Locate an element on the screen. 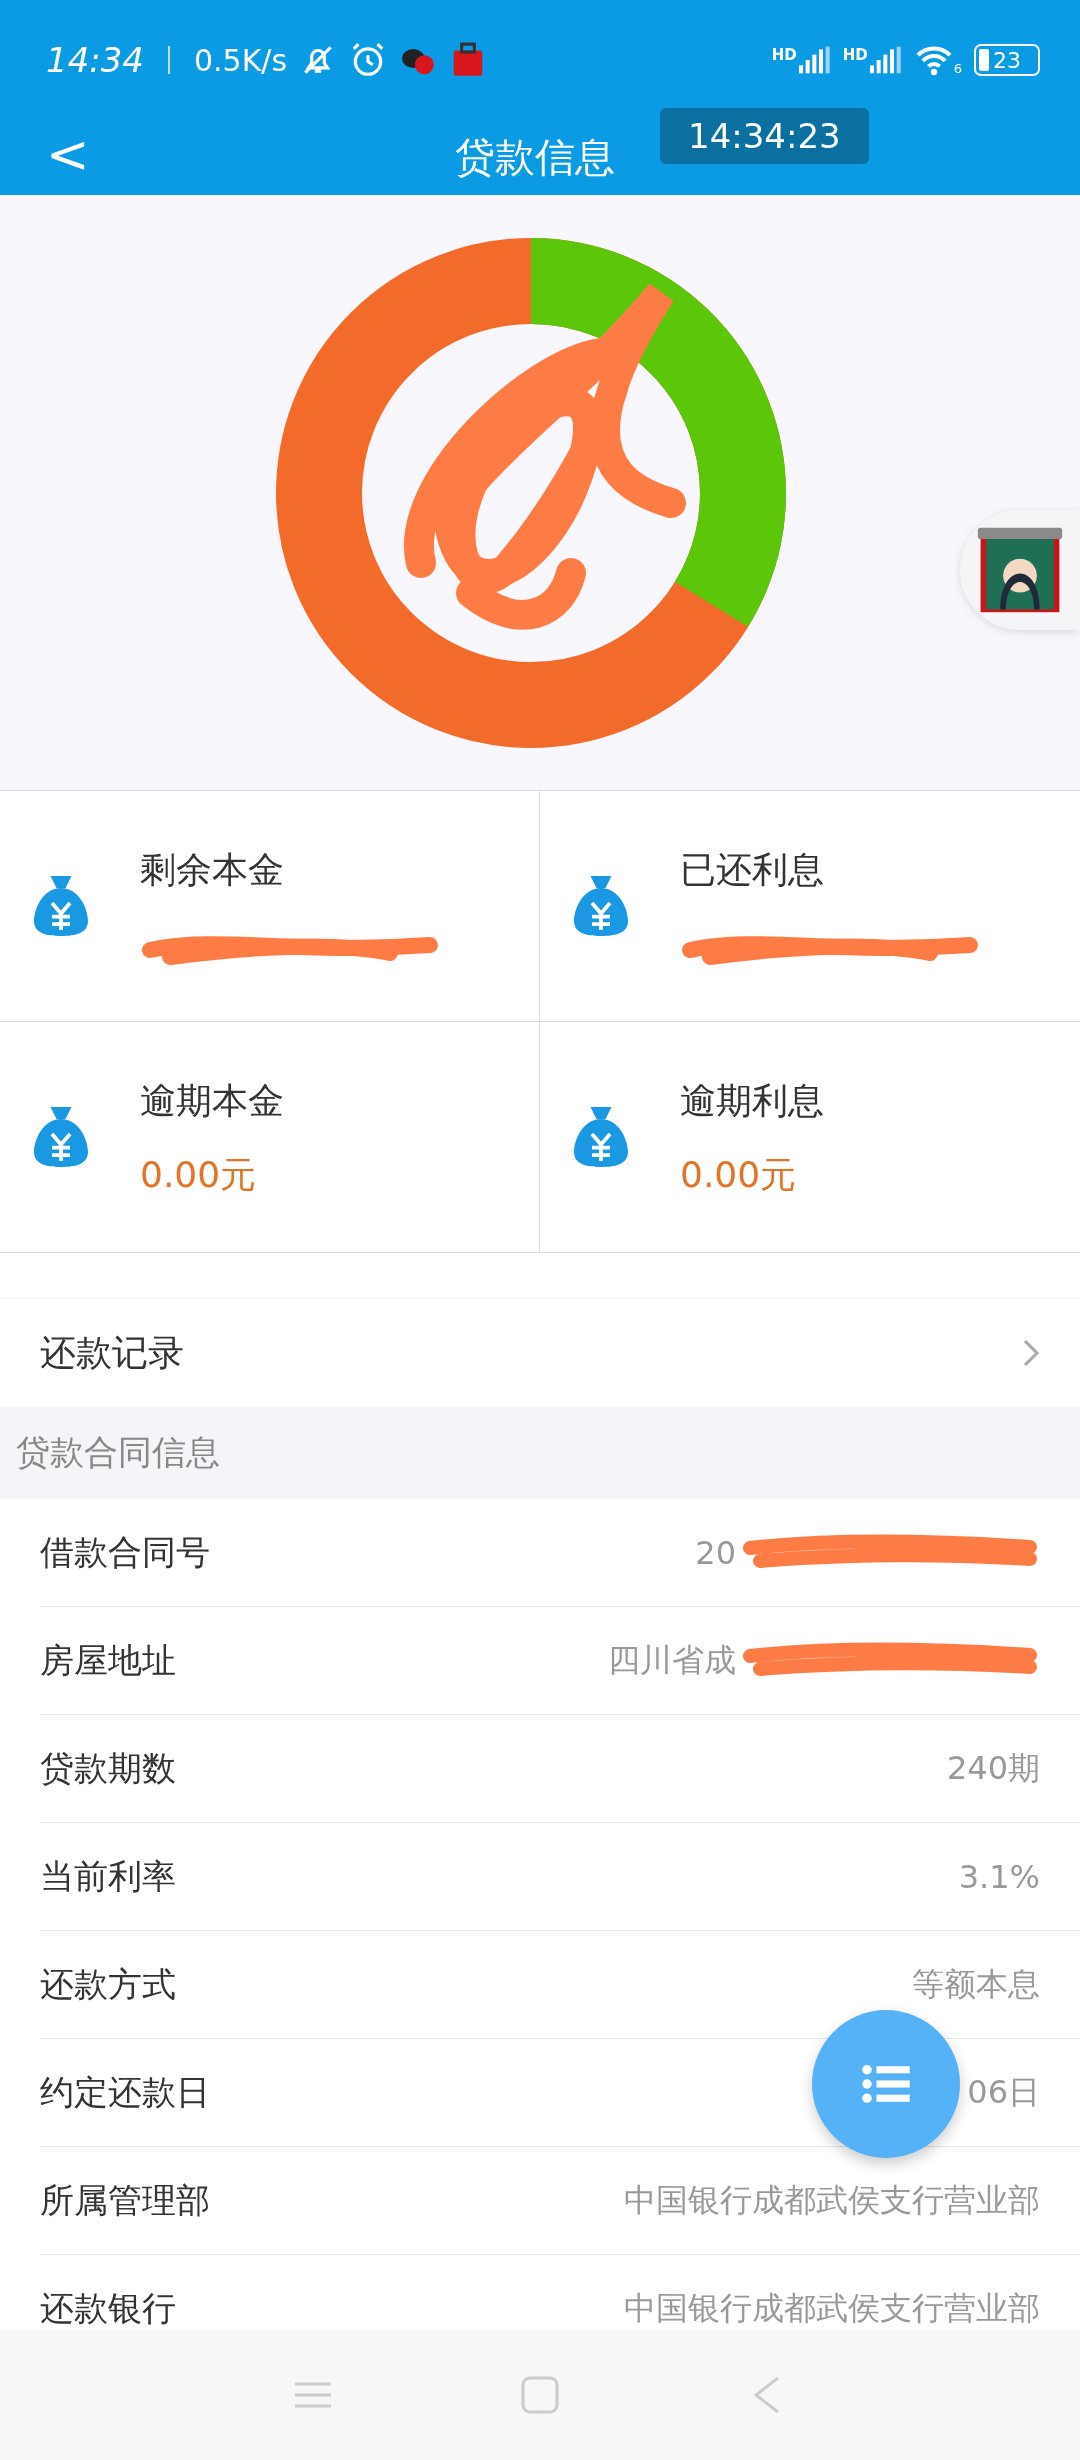  field-value: 3.1% is located at coordinates (999, 1876).